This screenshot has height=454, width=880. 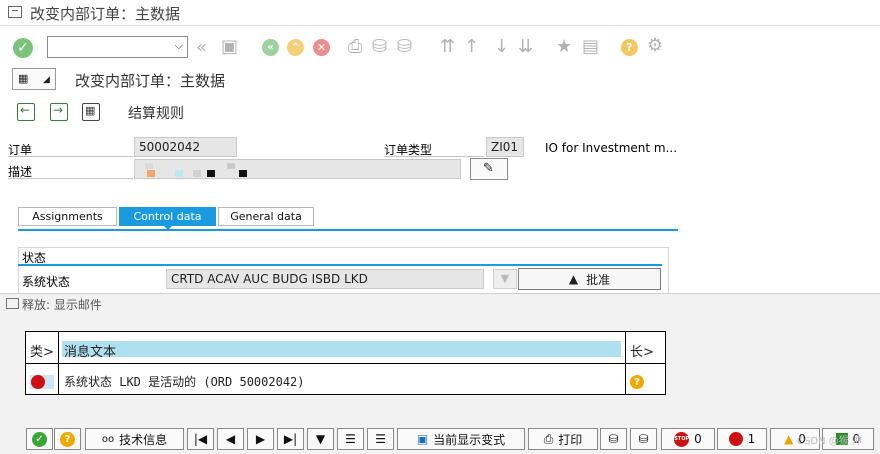 I want to click on tab-general-data: General data, so click(x=266, y=216).